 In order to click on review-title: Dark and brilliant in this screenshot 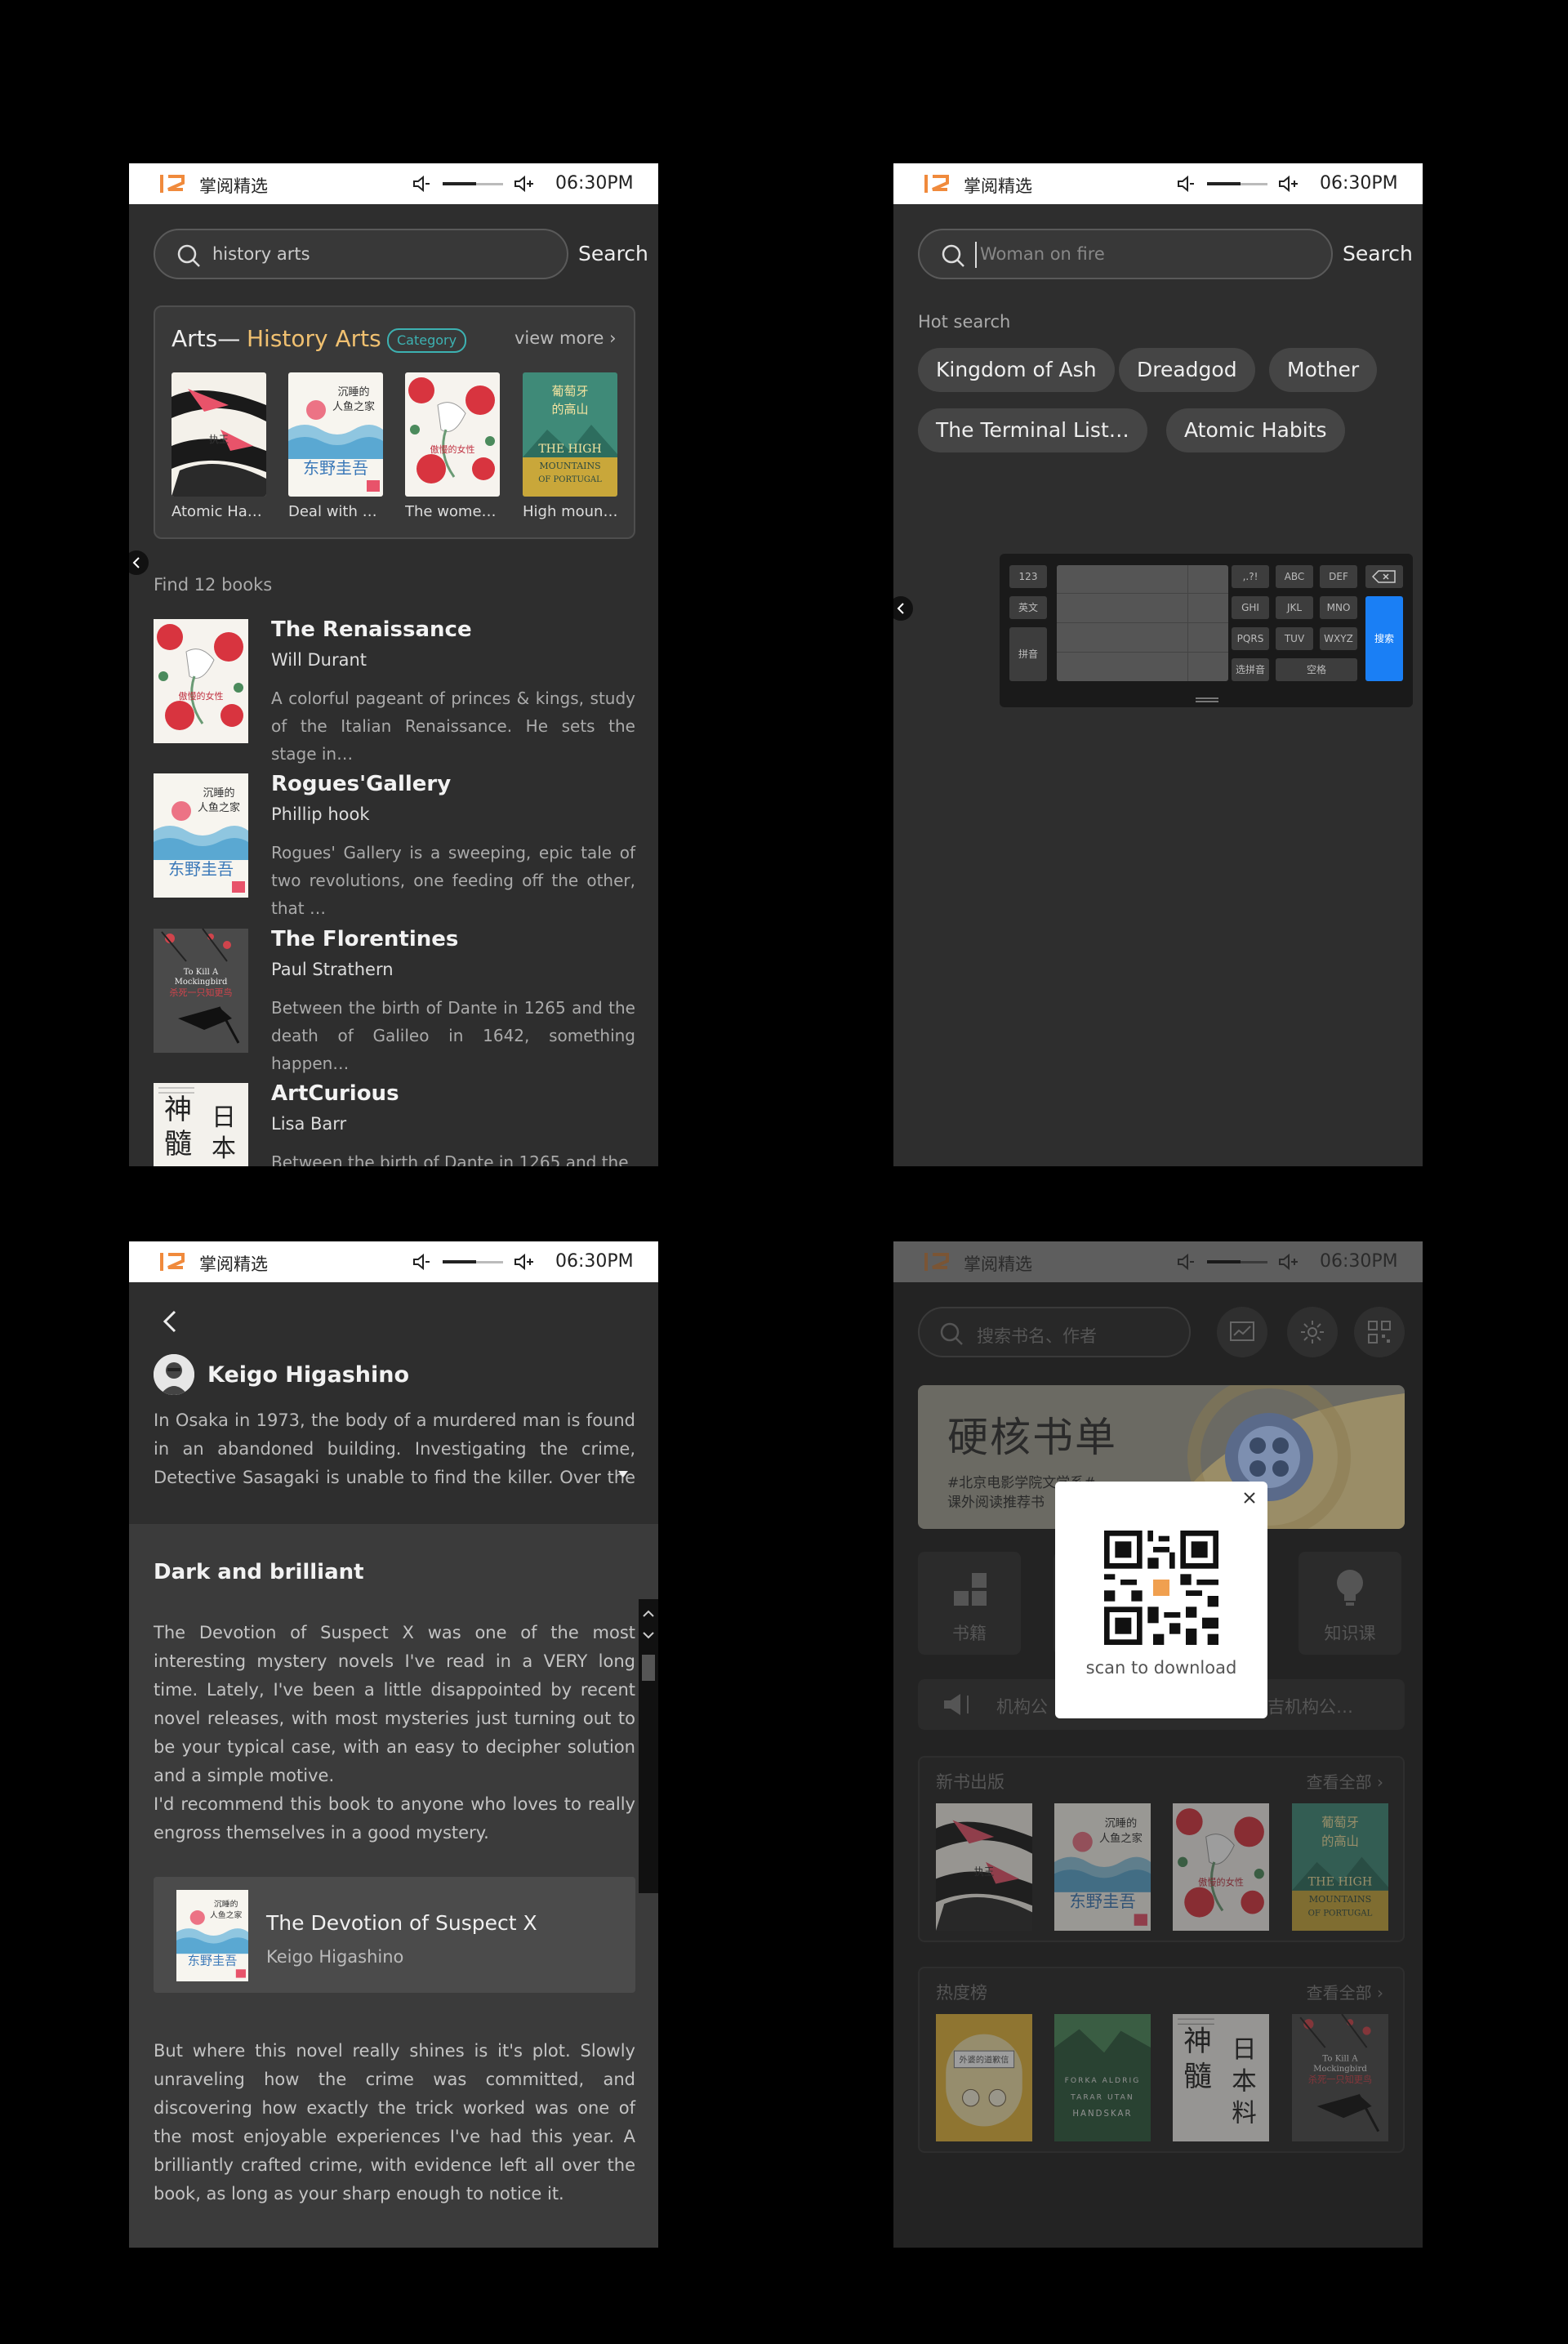, I will do `click(259, 1572)`.